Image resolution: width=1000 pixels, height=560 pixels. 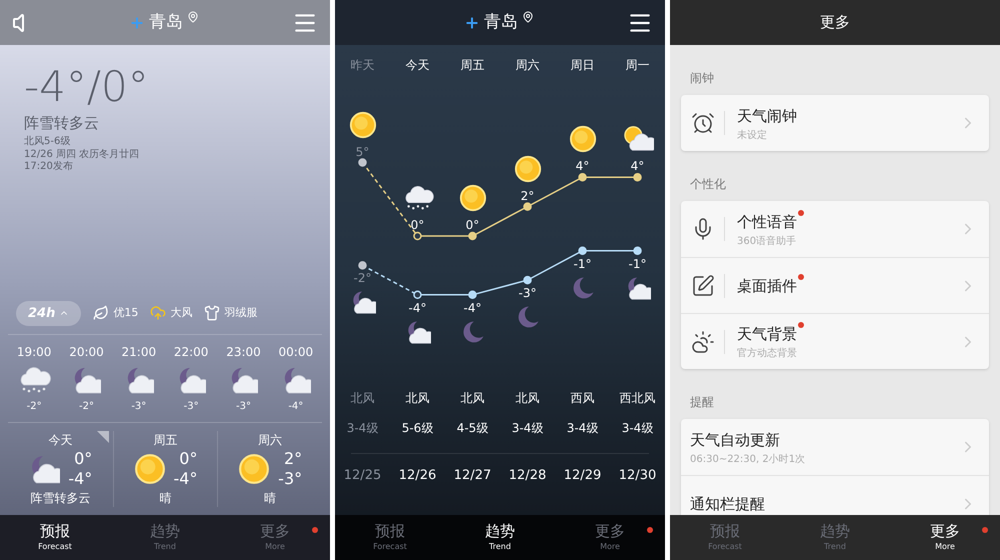 I want to click on day-condition: 阵雪转多云, so click(x=60, y=498).